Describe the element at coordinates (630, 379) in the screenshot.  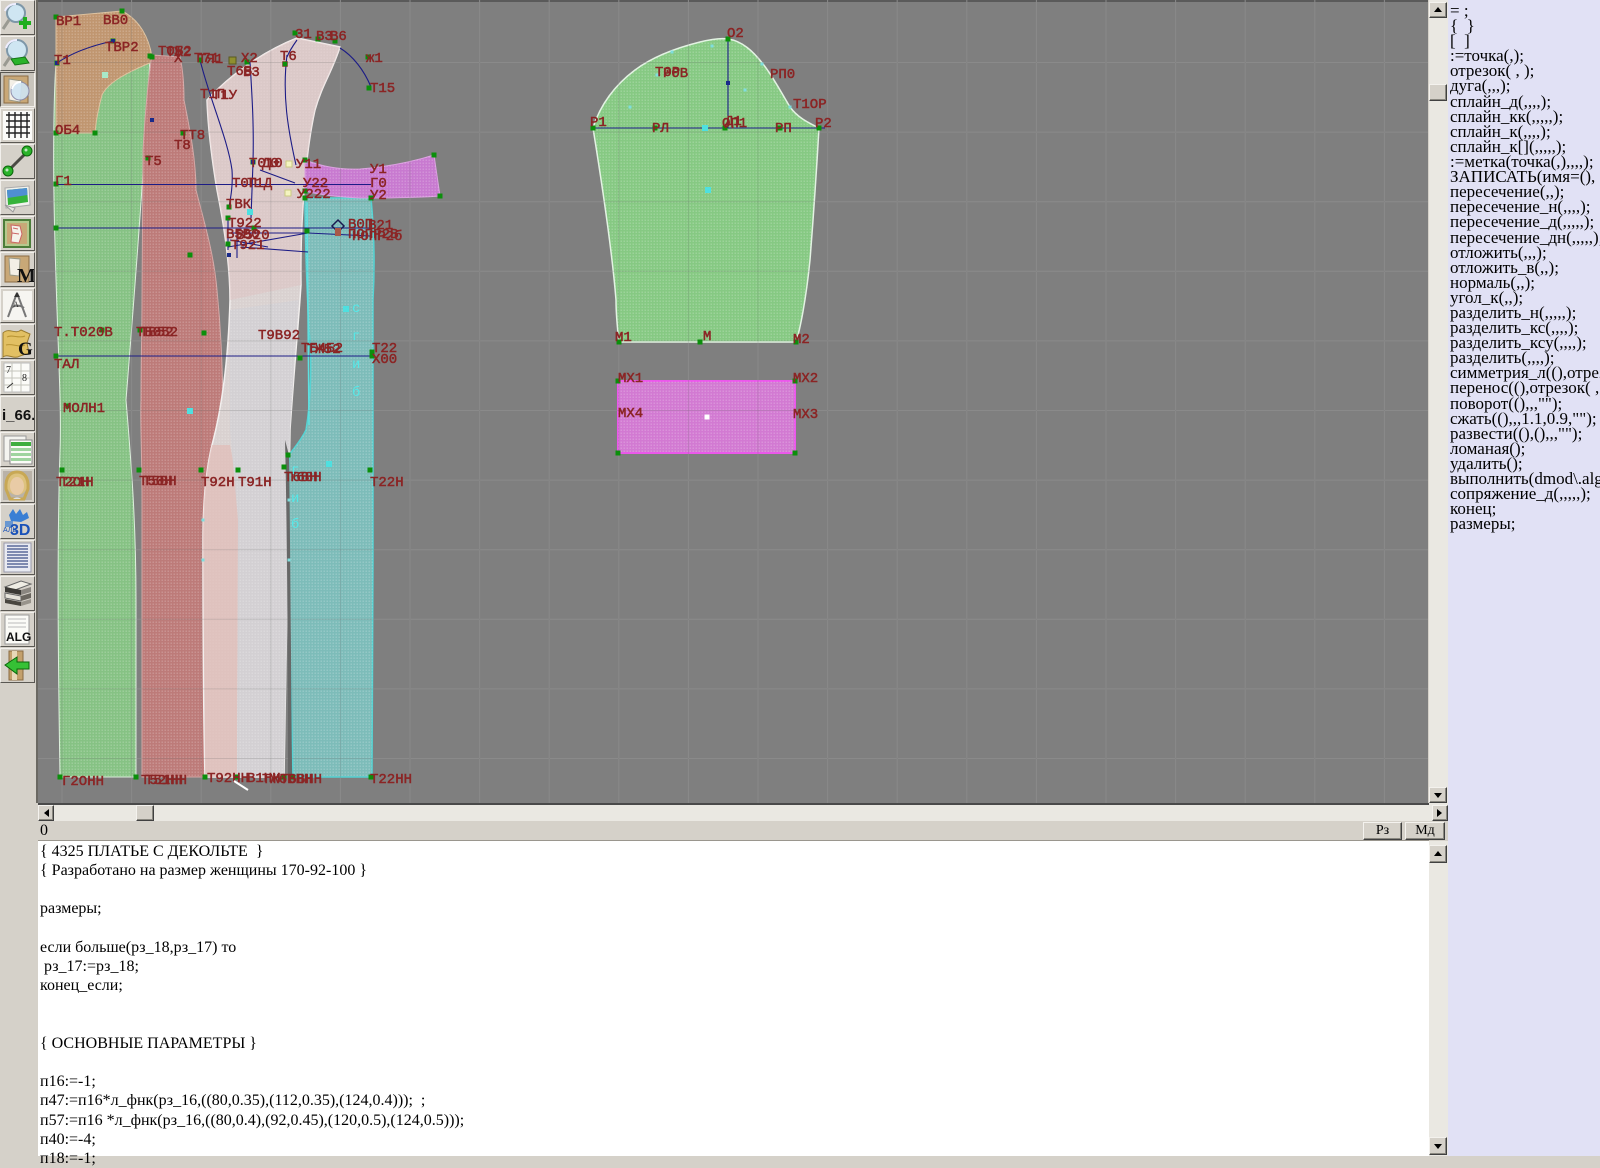
I see `svg-text: МХ1` at that location.